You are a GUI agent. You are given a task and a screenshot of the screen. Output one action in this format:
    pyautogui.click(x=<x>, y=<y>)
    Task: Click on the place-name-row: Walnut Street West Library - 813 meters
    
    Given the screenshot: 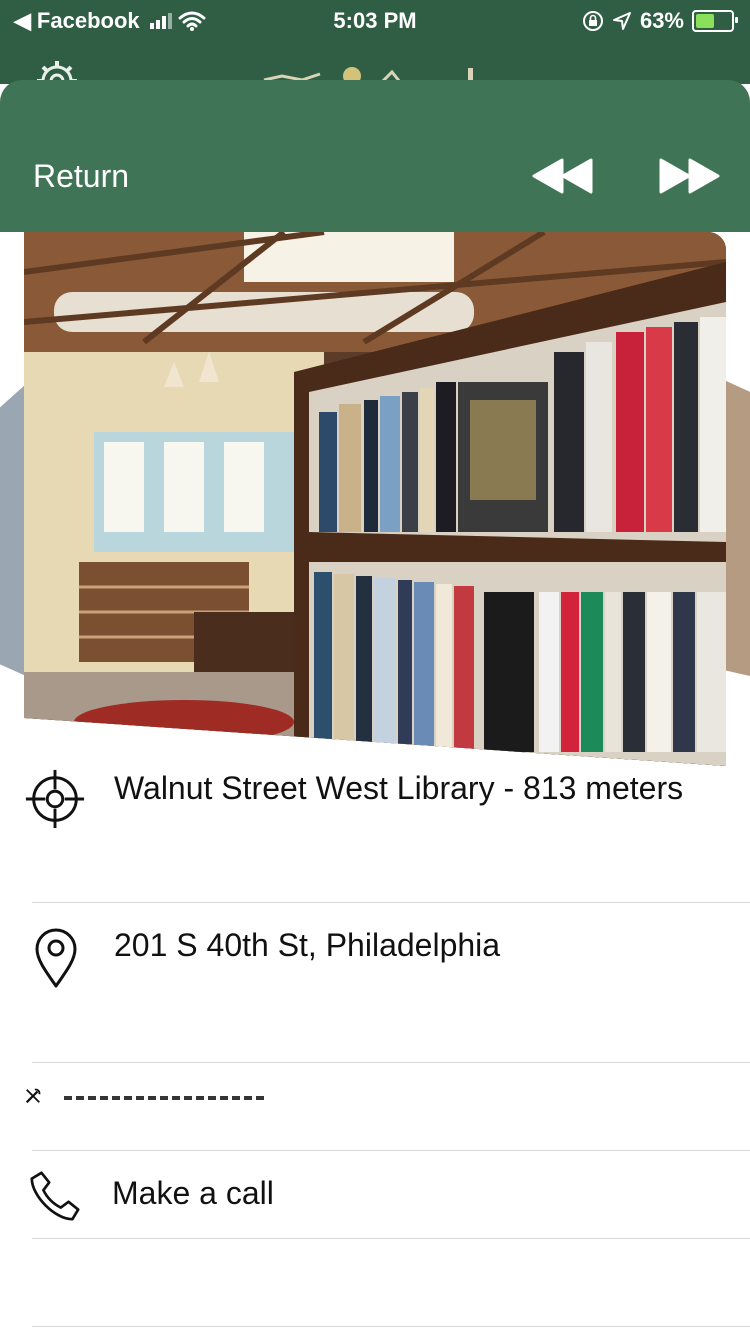 What is the action you would take?
    pyautogui.click(x=375, y=834)
    